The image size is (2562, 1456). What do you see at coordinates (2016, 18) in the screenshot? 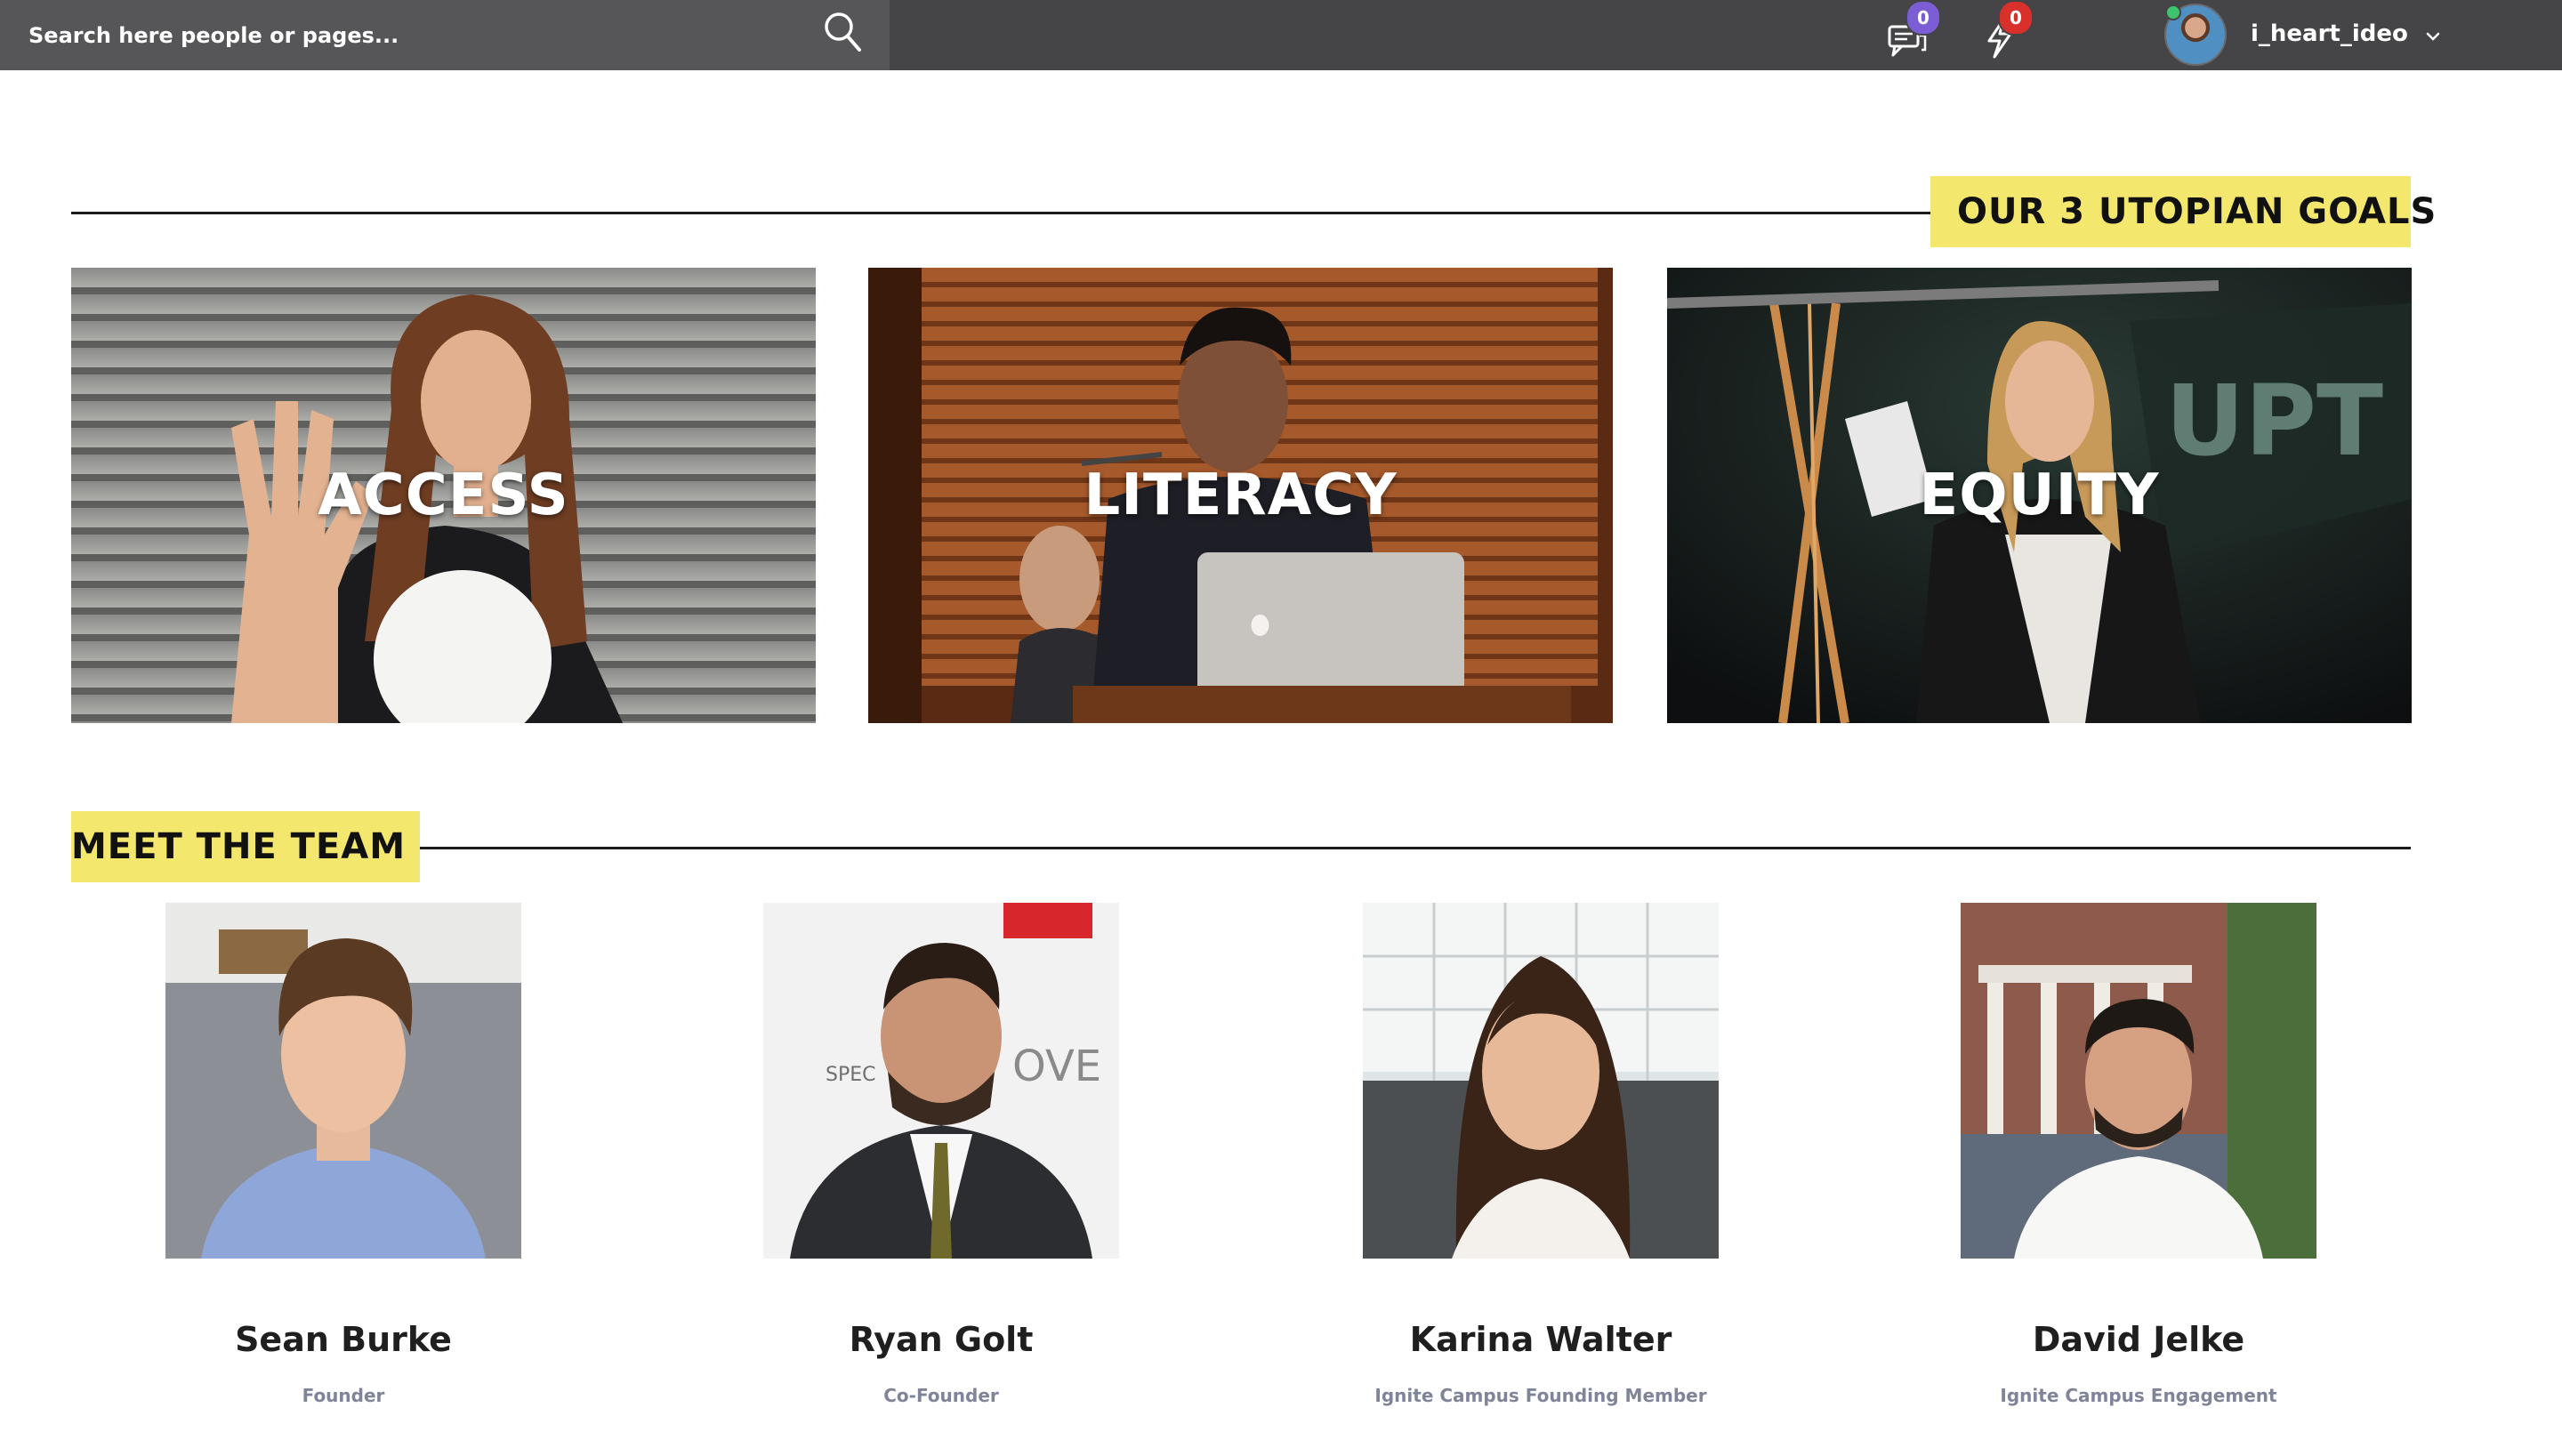
I see `notifications-count-badge: 0` at bounding box center [2016, 18].